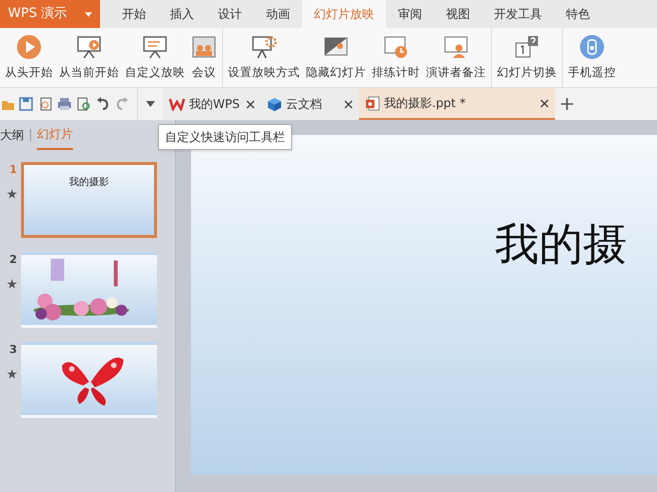 The image size is (657, 492). Describe the element at coordinates (84, 104) in the screenshot. I see `print-preview-icon` at that location.